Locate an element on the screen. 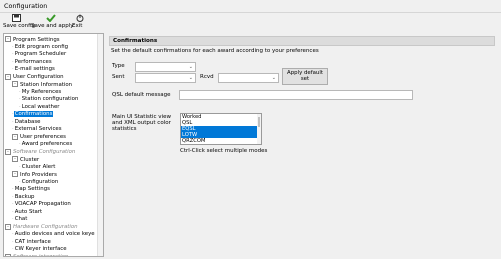 Image resolution: width=501 pixels, height=259 pixels. tree-item-label: Auto Start is located at coordinates (28, 211).